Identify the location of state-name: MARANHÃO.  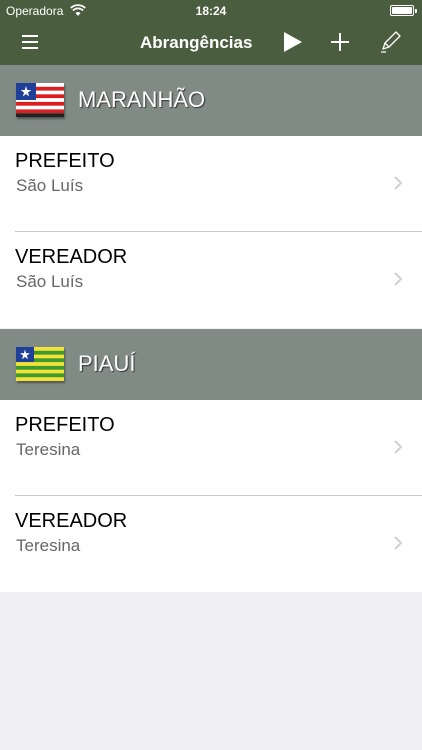
(142, 99).